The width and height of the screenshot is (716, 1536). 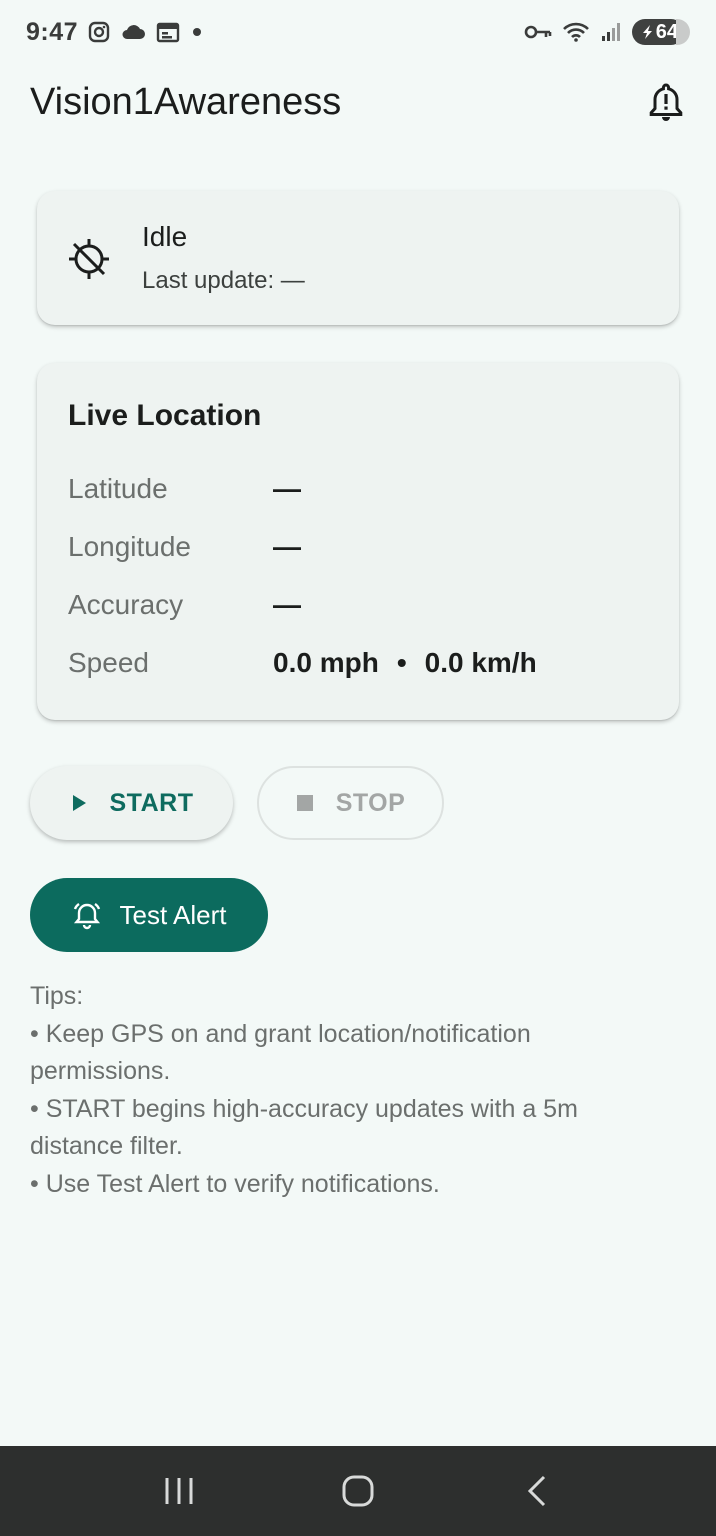 What do you see at coordinates (287, 604) in the screenshot?
I see `accuracy-value: —` at bounding box center [287, 604].